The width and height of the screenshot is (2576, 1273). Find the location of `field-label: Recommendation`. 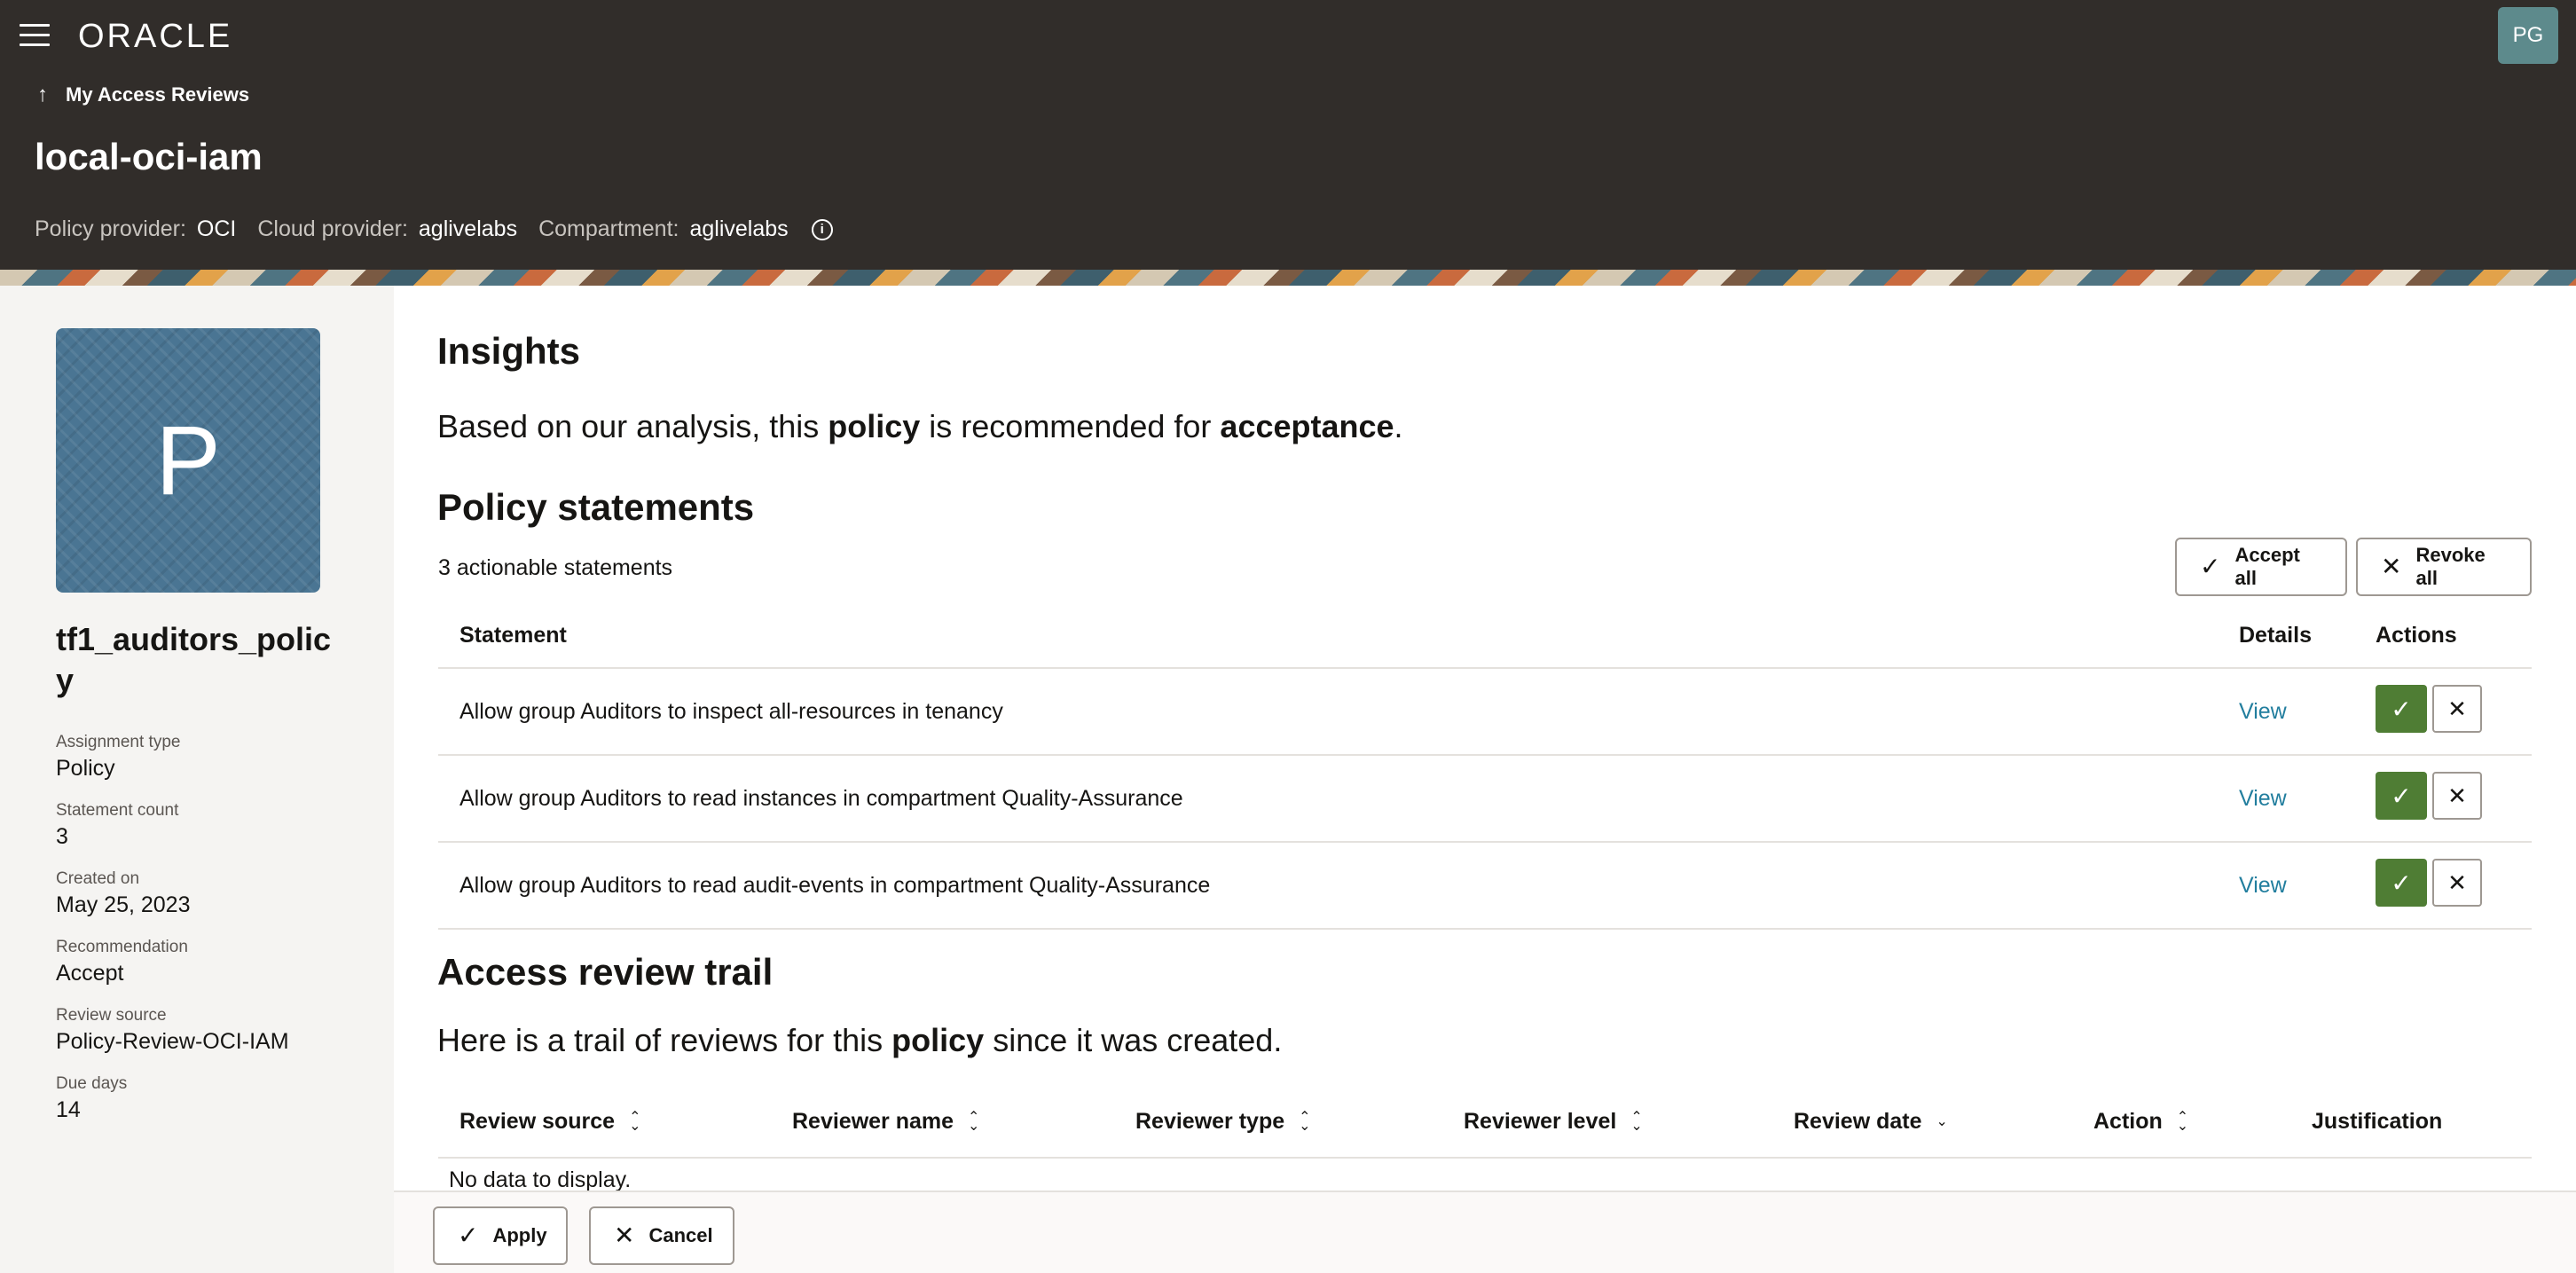

field-label: Recommendation is located at coordinates (122, 947).